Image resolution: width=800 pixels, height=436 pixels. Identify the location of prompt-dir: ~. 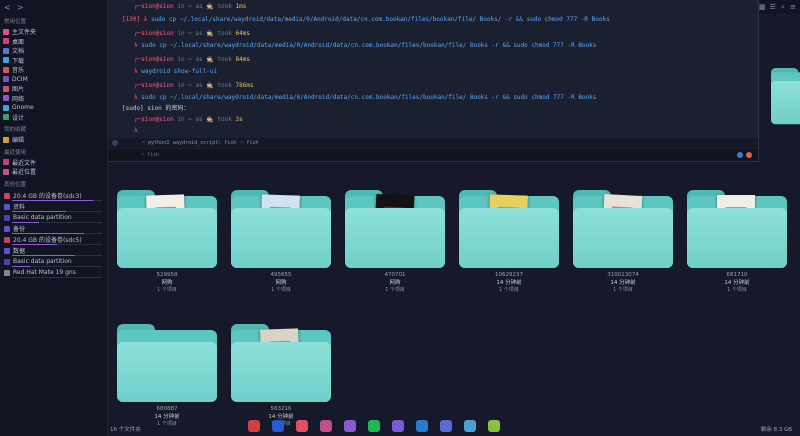
(190, 59).